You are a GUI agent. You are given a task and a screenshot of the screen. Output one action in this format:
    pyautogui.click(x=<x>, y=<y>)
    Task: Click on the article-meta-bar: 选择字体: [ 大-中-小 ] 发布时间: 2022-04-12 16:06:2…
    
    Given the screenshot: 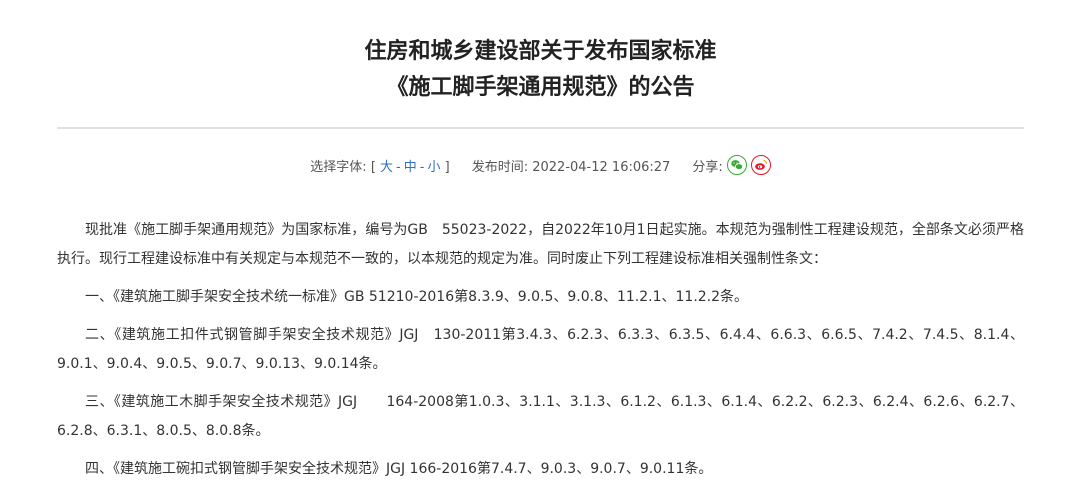 What is the action you would take?
    pyautogui.click(x=540, y=165)
    